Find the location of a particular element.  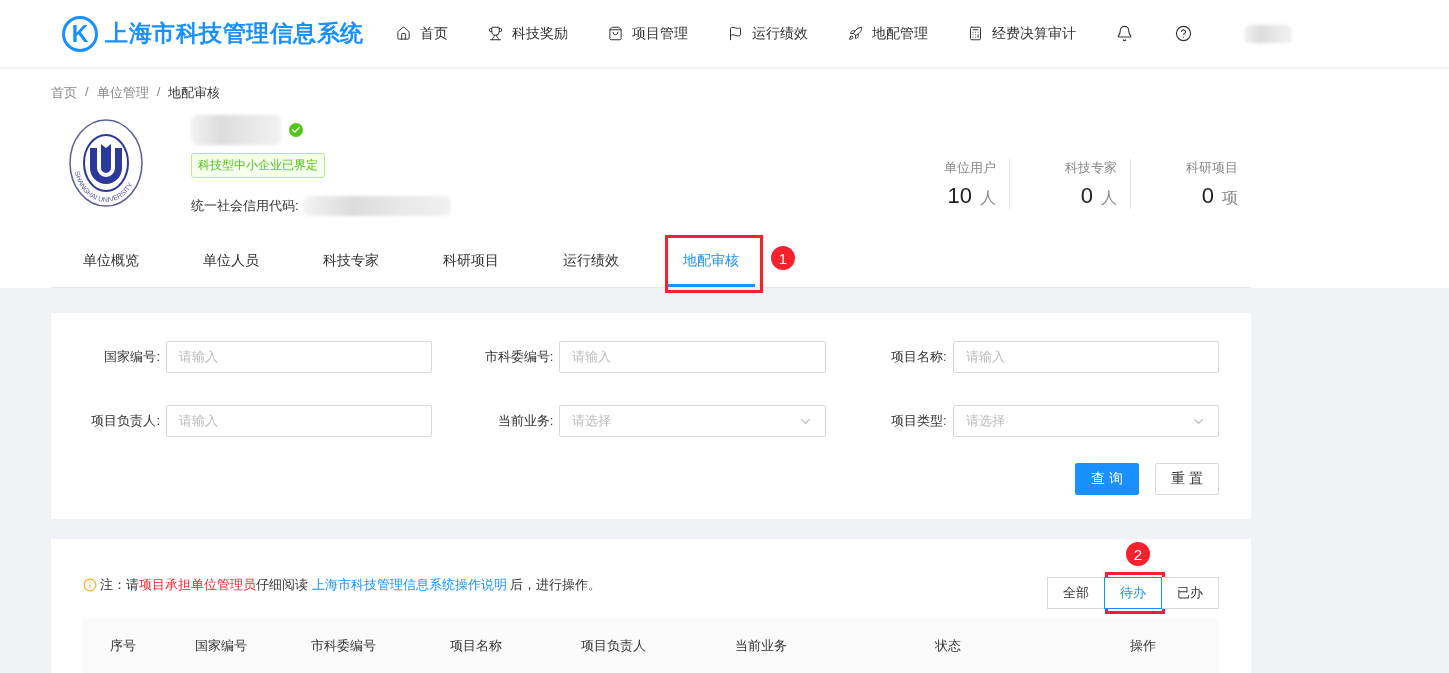

stat-unit: 项 is located at coordinates (1230, 198).